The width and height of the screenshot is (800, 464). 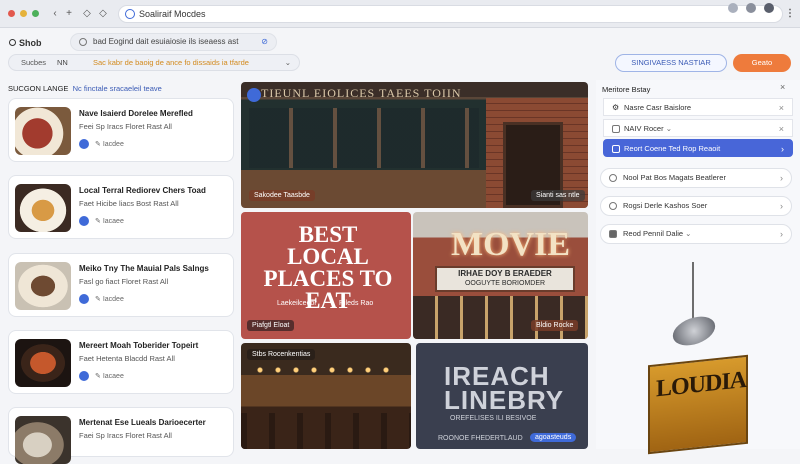 What do you see at coordinates (103, 14) in the screenshot?
I see `bookmark-icon: ◇` at bounding box center [103, 14].